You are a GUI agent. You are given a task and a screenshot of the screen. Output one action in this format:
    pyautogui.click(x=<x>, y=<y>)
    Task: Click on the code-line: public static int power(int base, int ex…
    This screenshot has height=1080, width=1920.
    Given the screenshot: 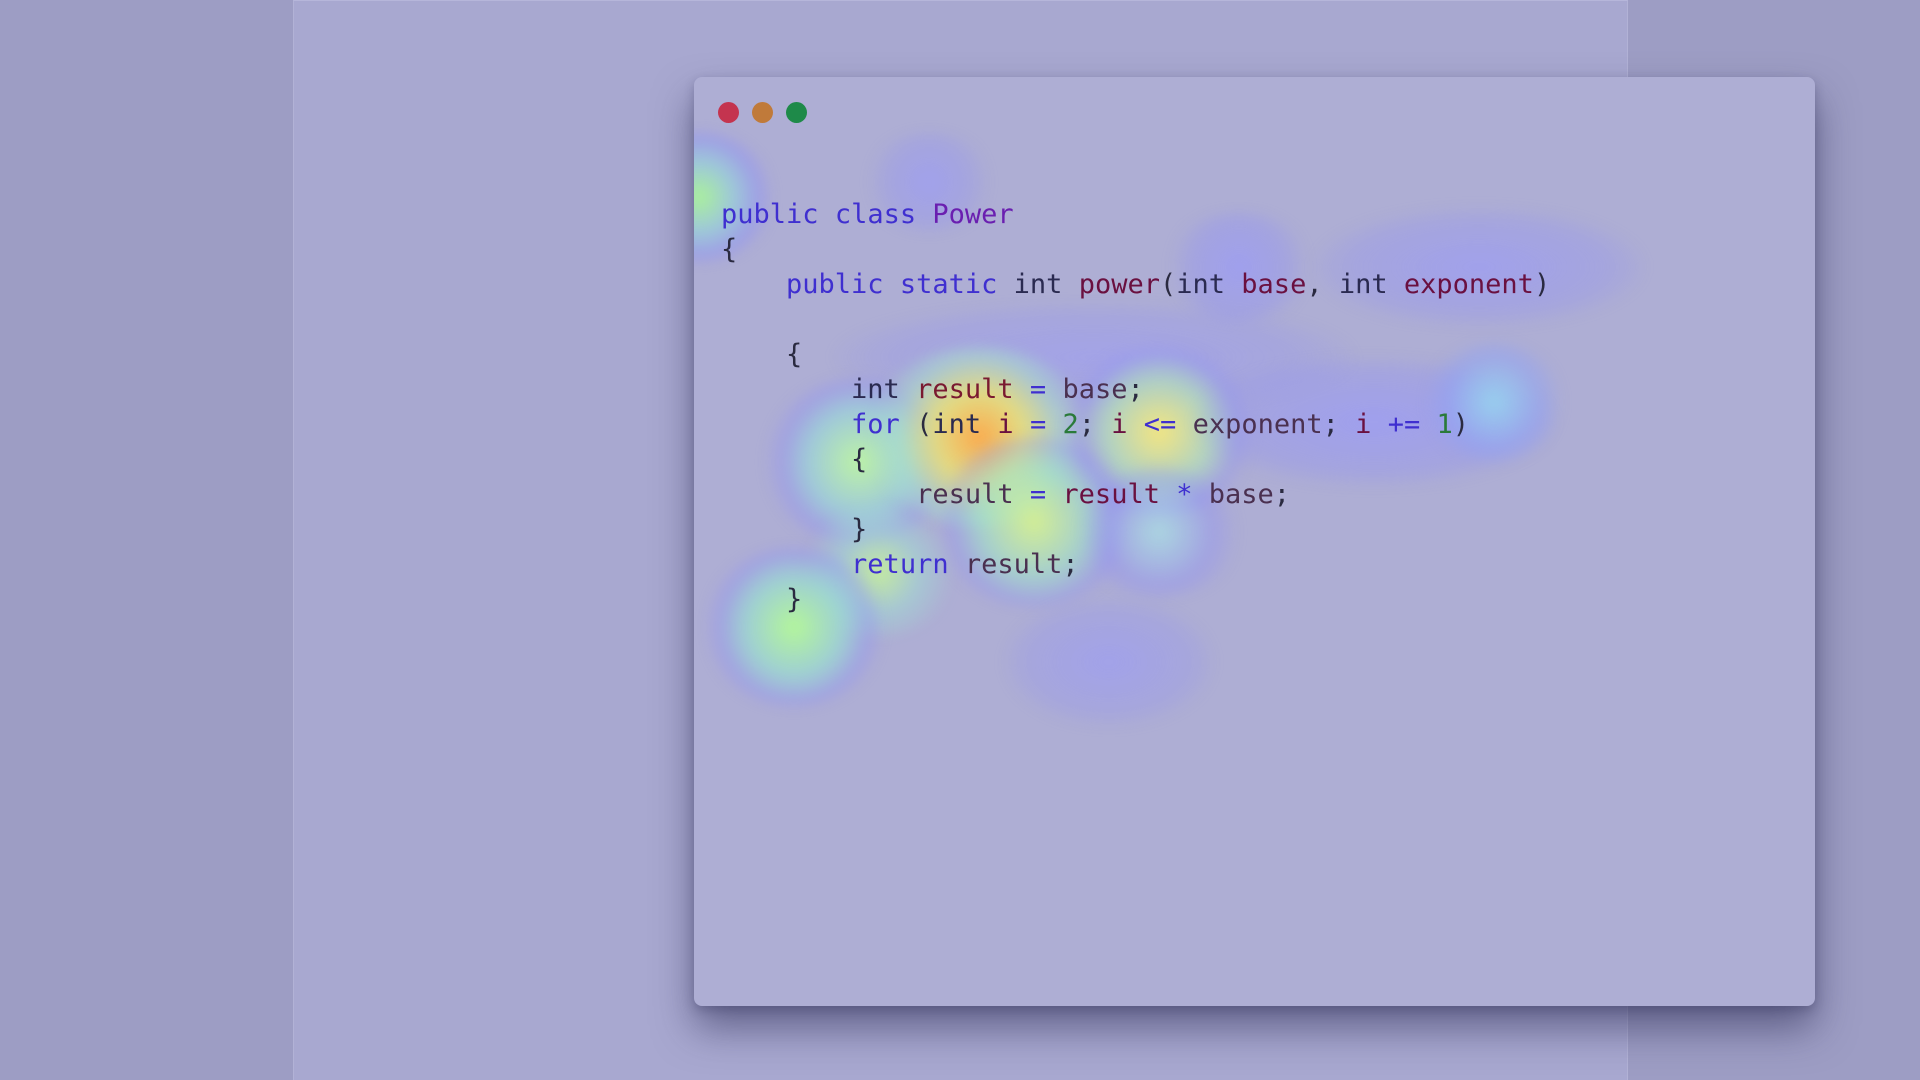 What is the action you would take?
    pyautogui.click(x=1135, y=284)
    